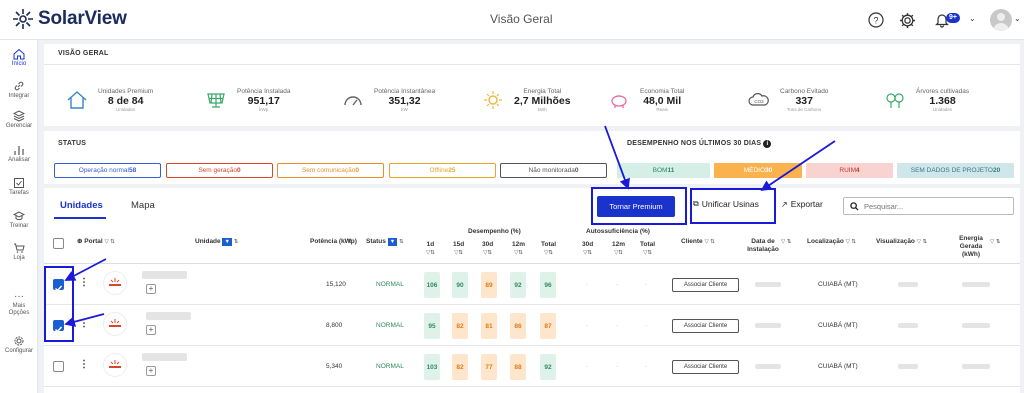 The image size is (1024, 393). Describe the element at coordinates (617, 157) in the screenshot. I see `arrow-to-premium` at that location.